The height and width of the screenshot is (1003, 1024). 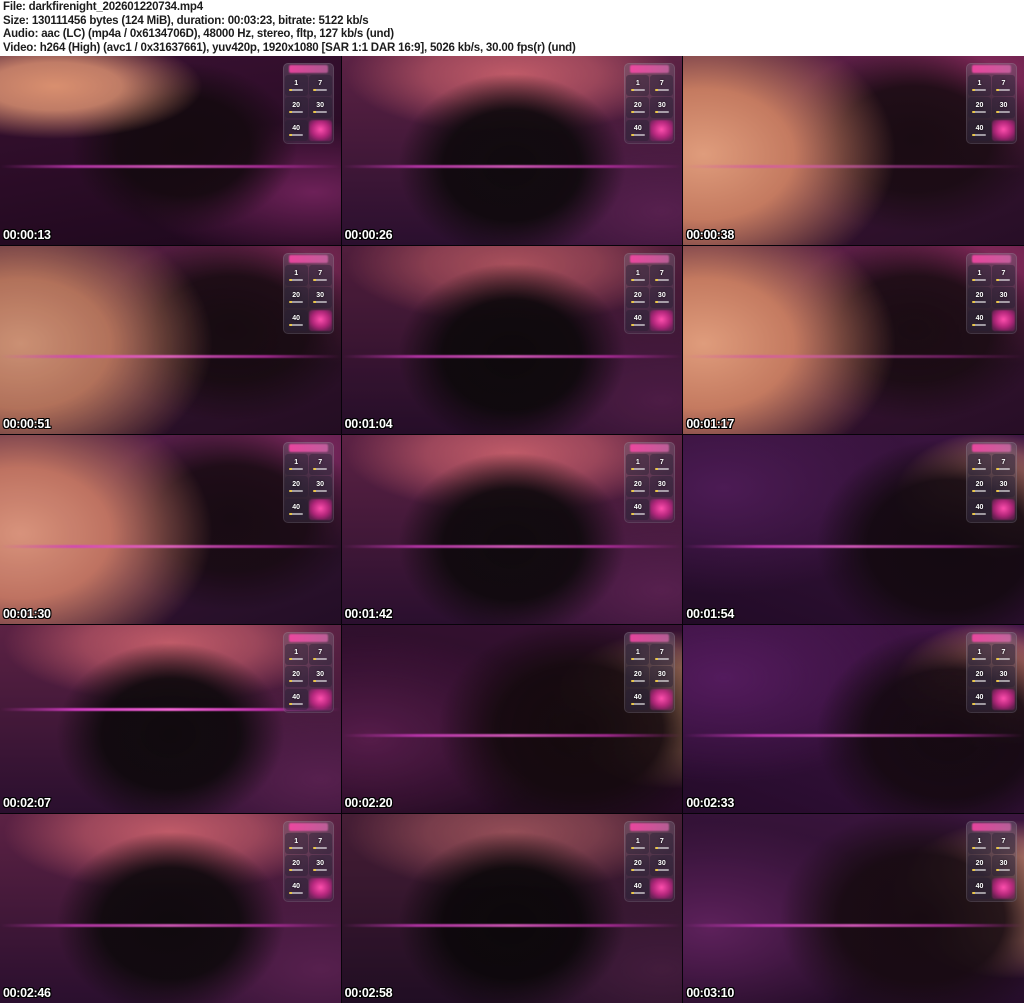 What do you see at coordinates (170, 529) in the screenshot?
I see `video-thumbnail: 1 7 20 30 40 00:01:30` at bounding box center [170, 529].